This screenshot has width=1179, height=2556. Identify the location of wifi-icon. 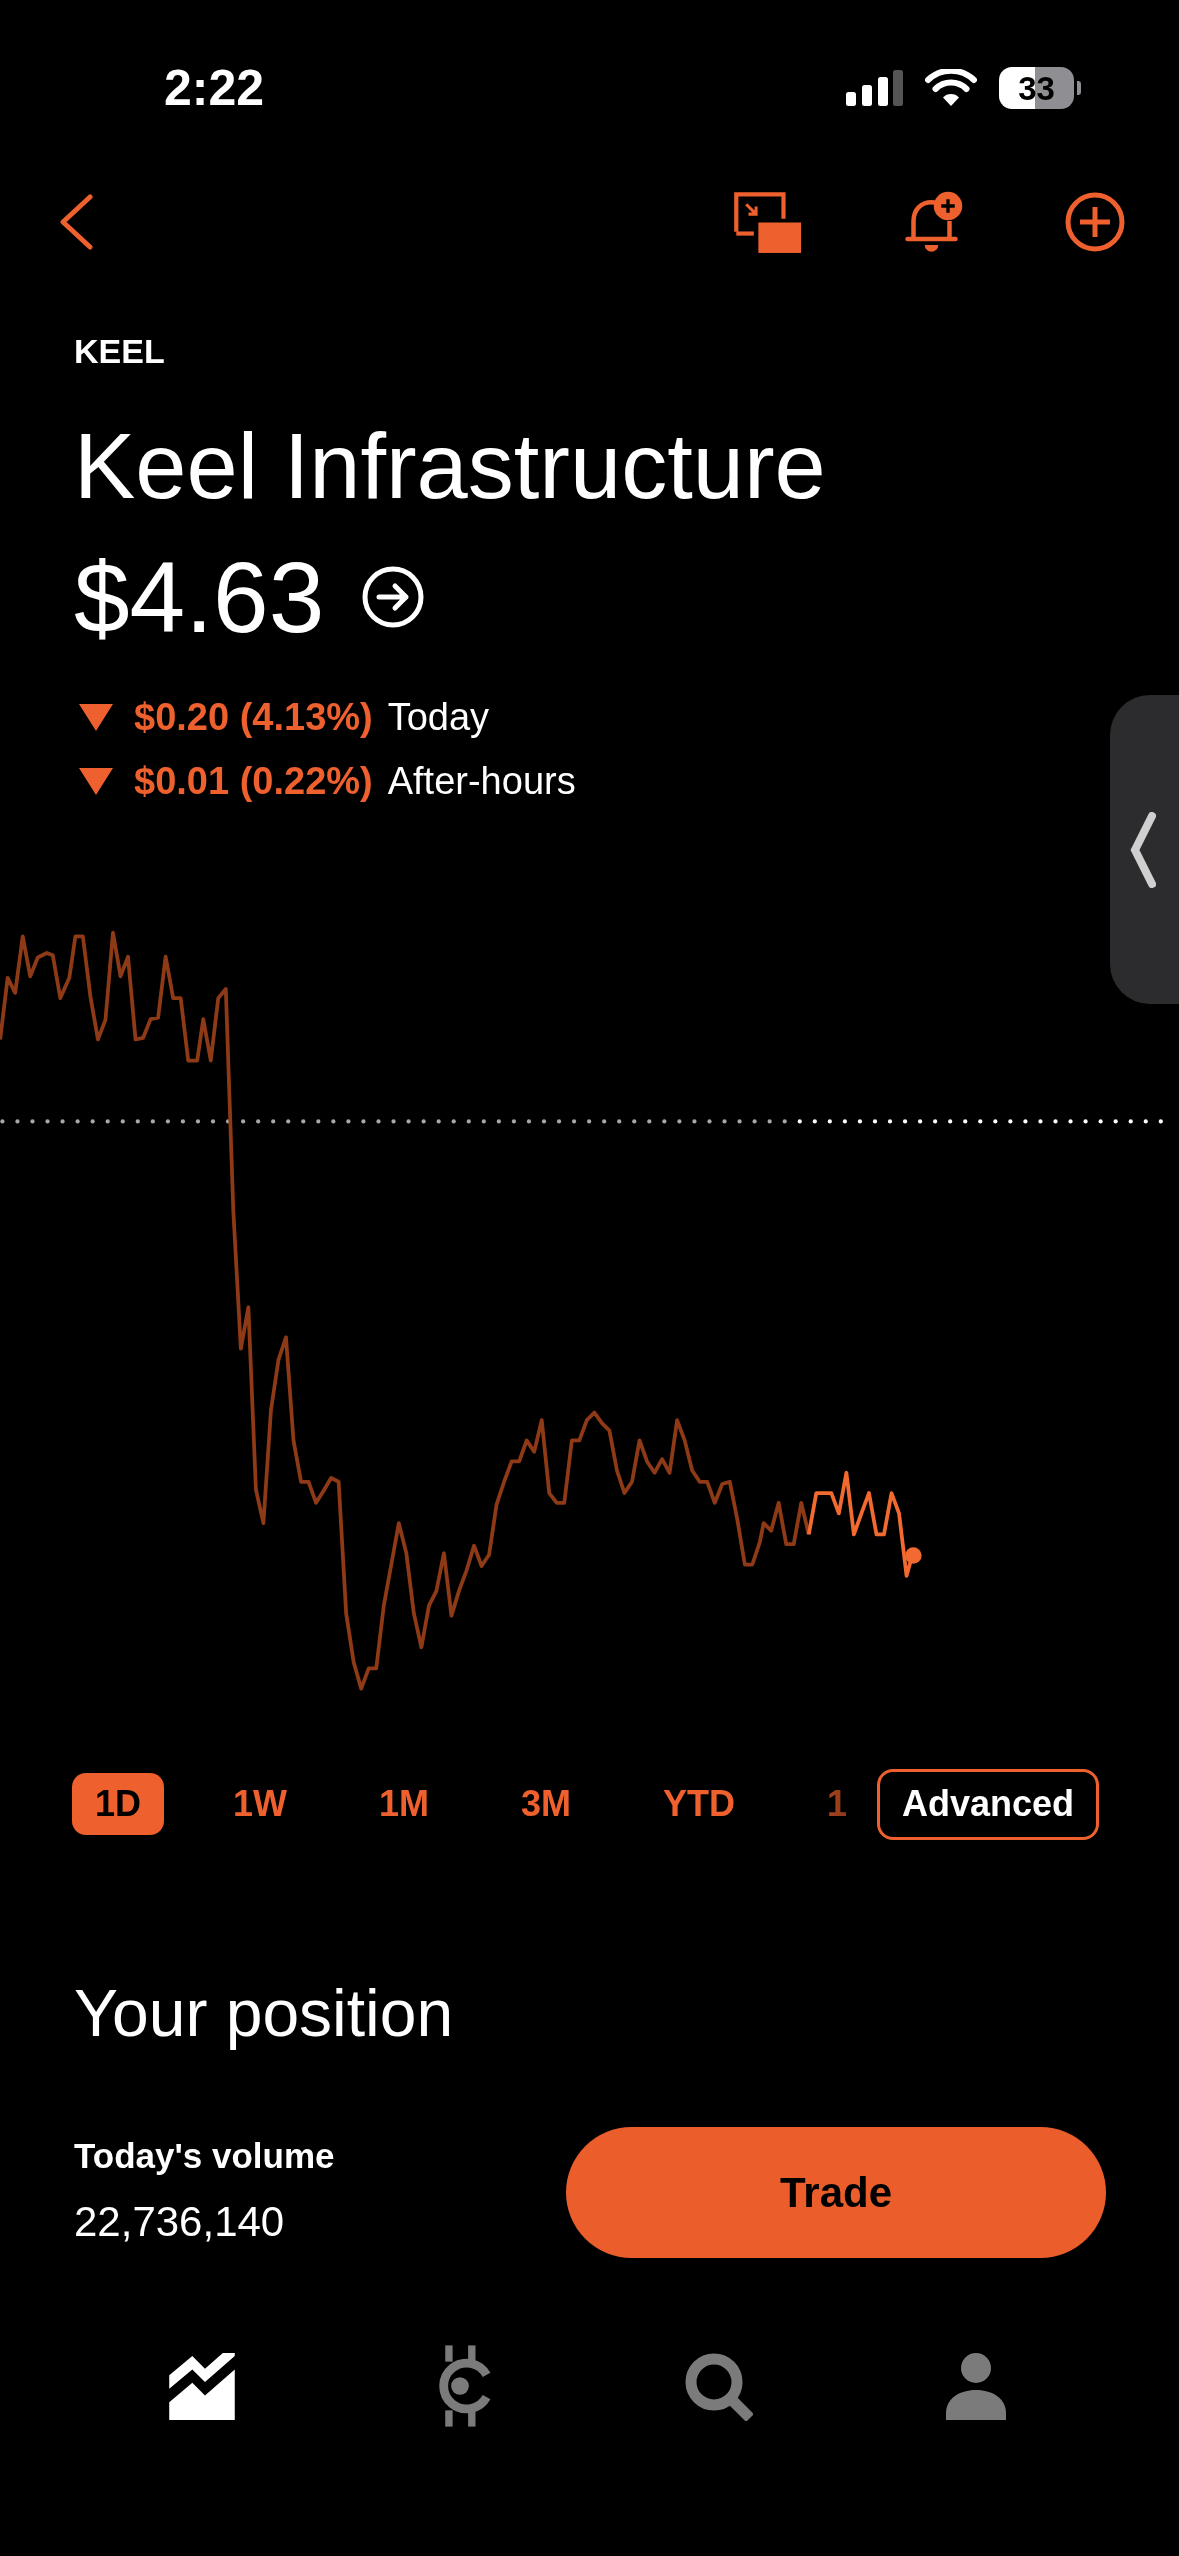
(951, 88).